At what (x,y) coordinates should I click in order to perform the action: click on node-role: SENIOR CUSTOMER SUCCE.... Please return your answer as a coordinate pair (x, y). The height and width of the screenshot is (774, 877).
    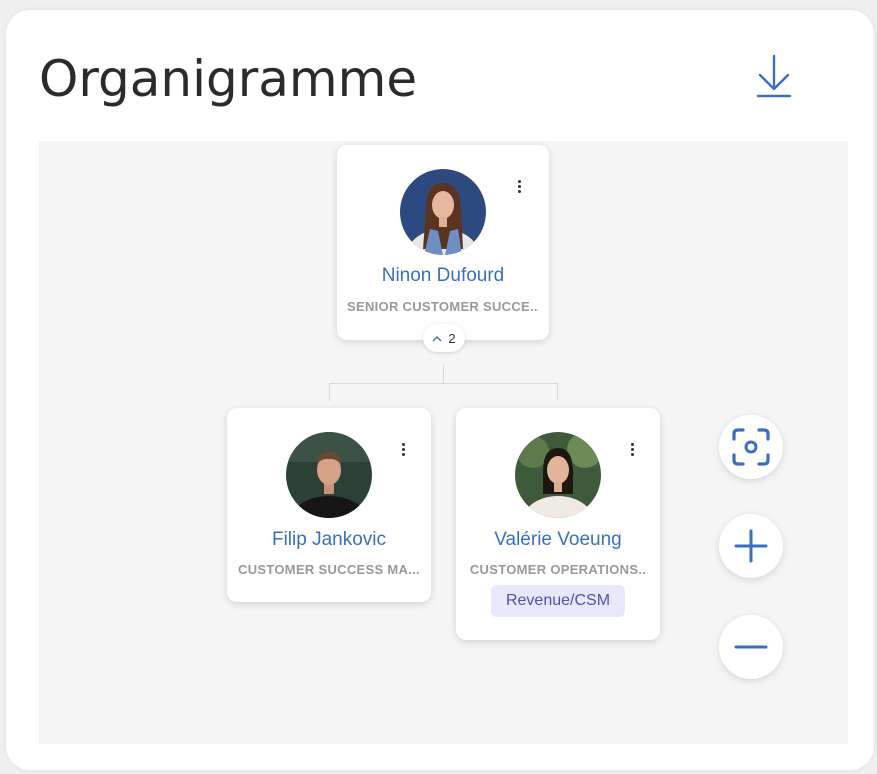
    Looking at the image, I should click on (443, 306).